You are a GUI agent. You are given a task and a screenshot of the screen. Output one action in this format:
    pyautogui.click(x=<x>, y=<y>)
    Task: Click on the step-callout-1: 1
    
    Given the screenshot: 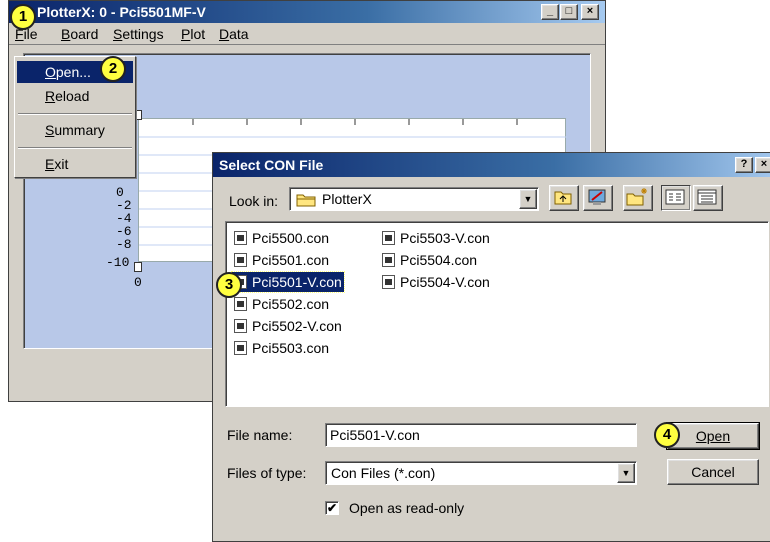 What is the action you would take?
    pyautogui.click(x=23, y=17)
    